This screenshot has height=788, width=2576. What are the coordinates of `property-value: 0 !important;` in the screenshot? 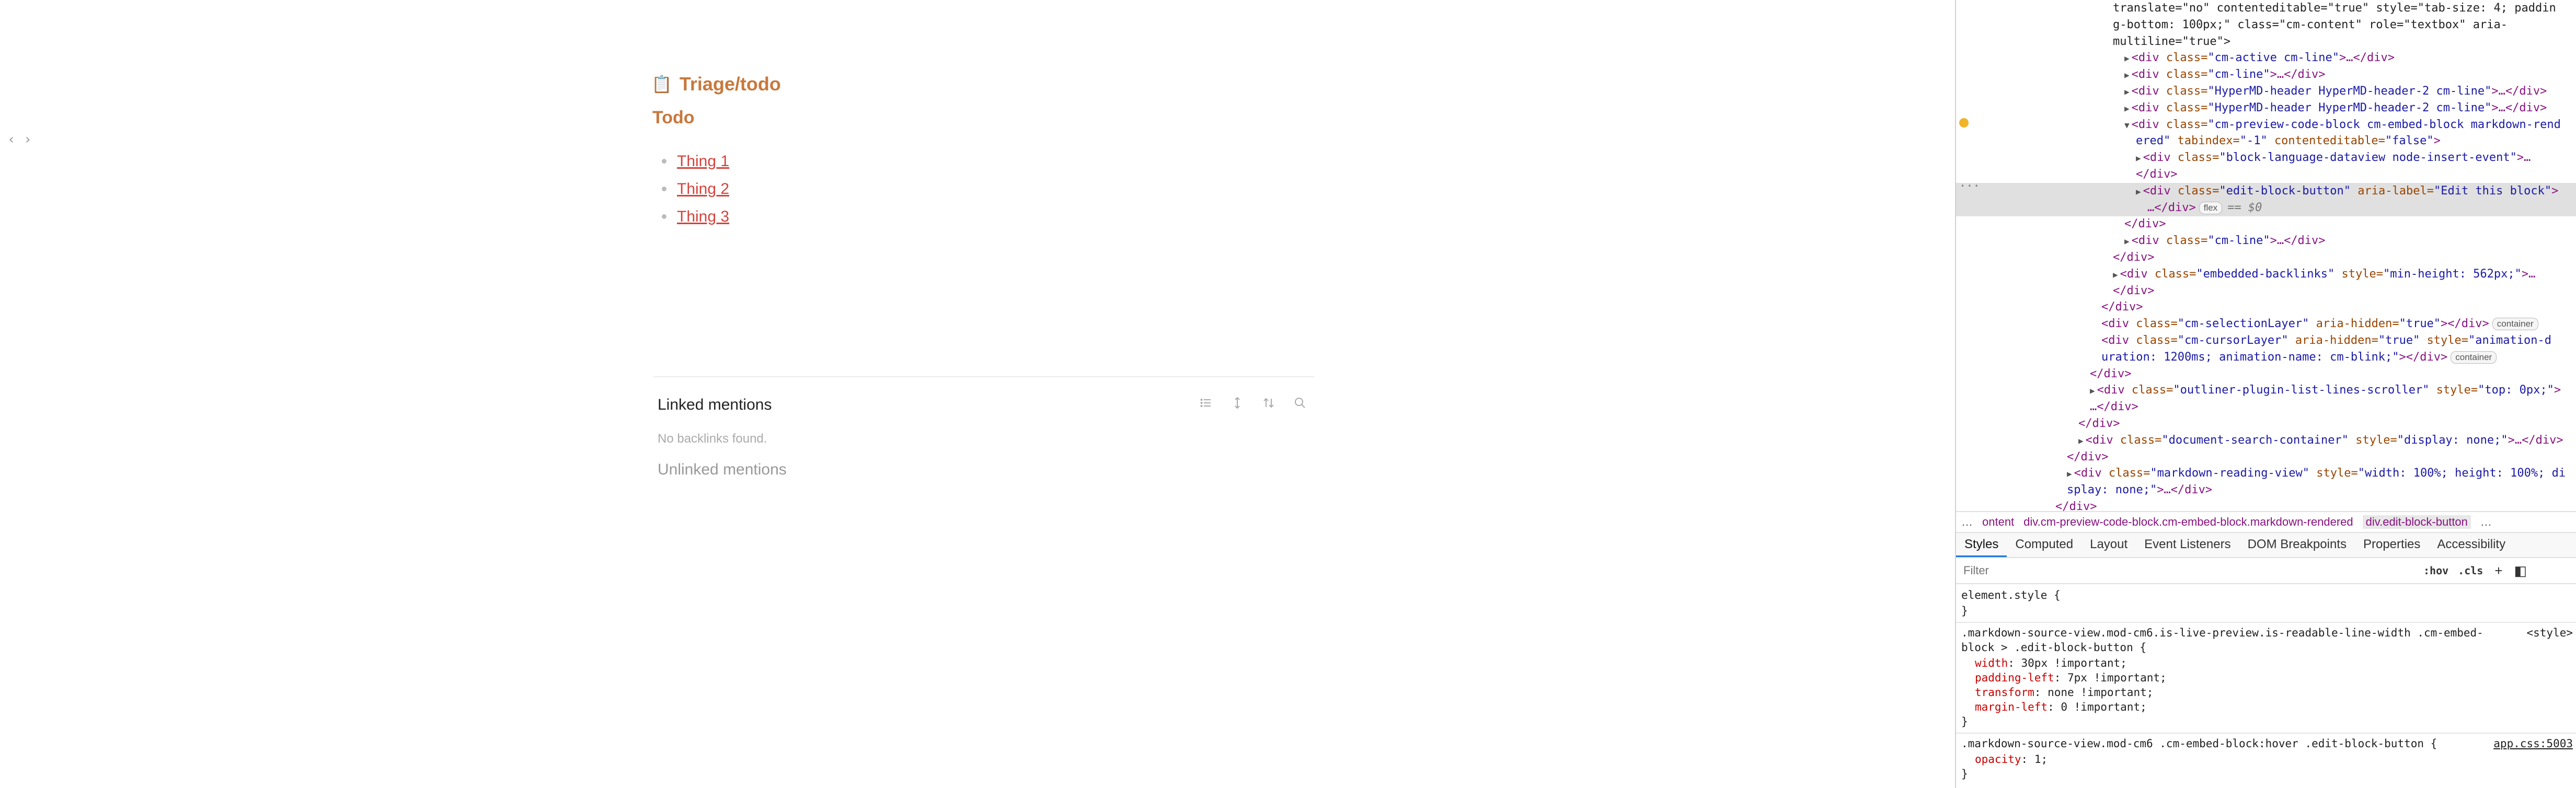 It's located at (2103, 707).